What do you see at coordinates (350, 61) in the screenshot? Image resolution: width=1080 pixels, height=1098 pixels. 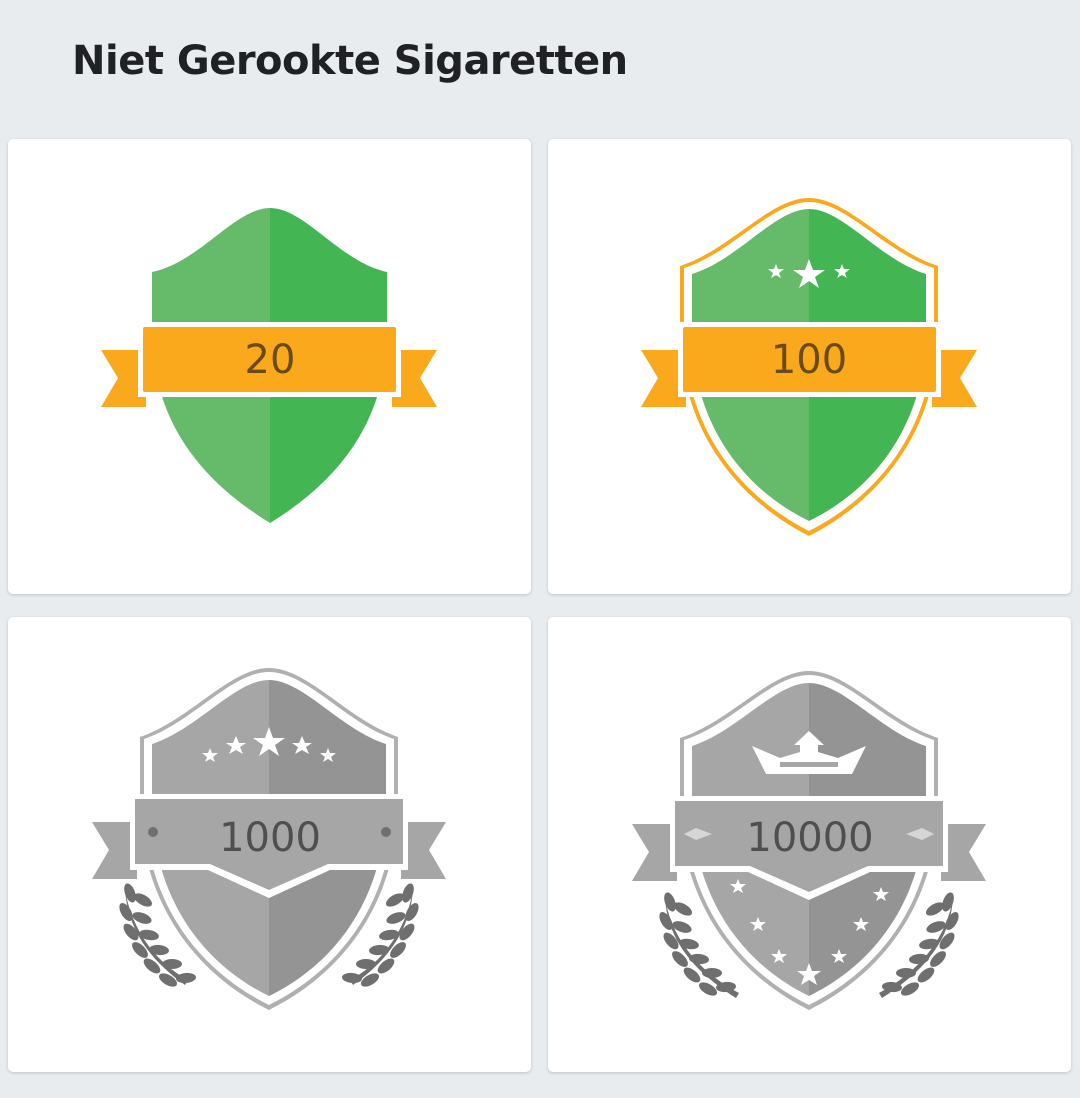 I see `page-title: Niet Gerookte Sigaretten` at bounding box center [350, 61].